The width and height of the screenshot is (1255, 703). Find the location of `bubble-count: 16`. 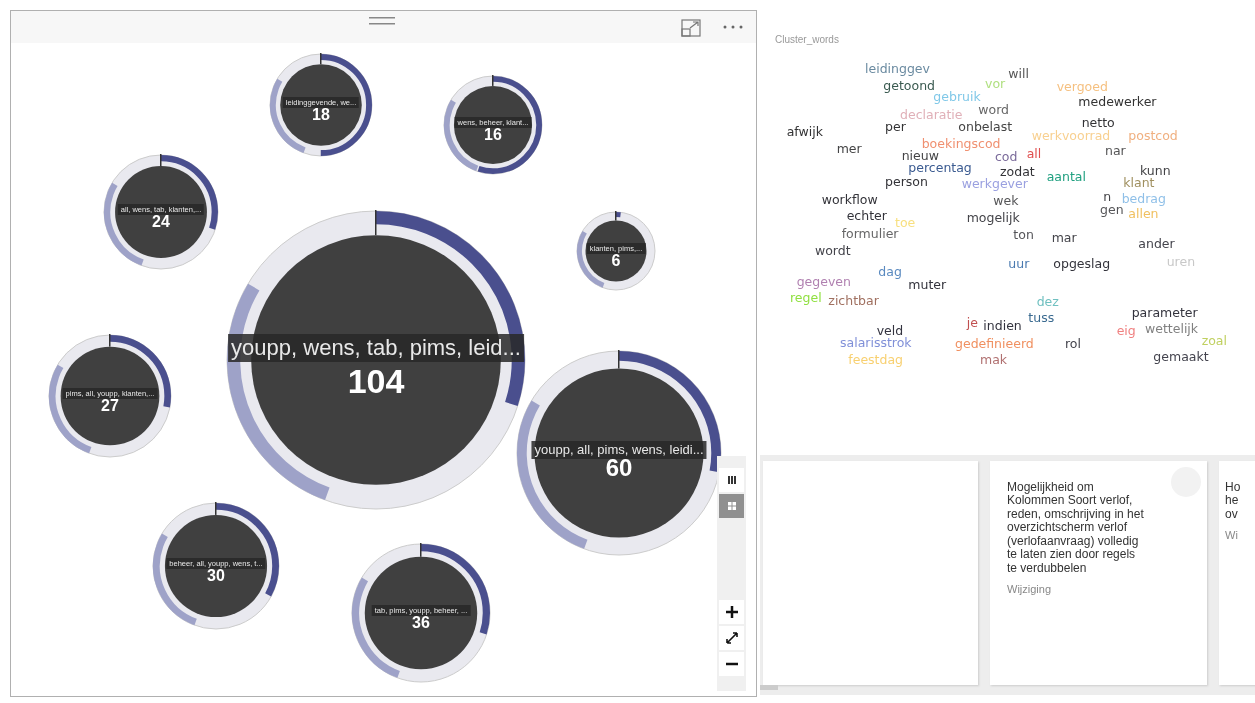

bubble-count: 16 is located at coordinates (493, 135).